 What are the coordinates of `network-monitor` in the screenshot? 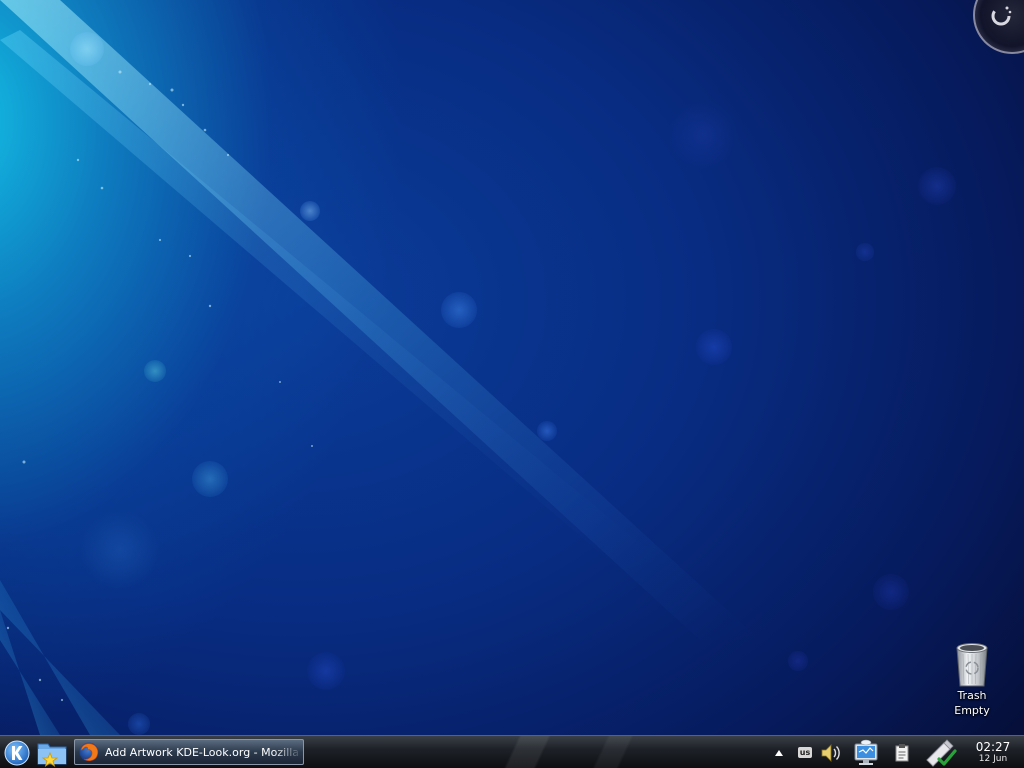 It's located at (866, 752).